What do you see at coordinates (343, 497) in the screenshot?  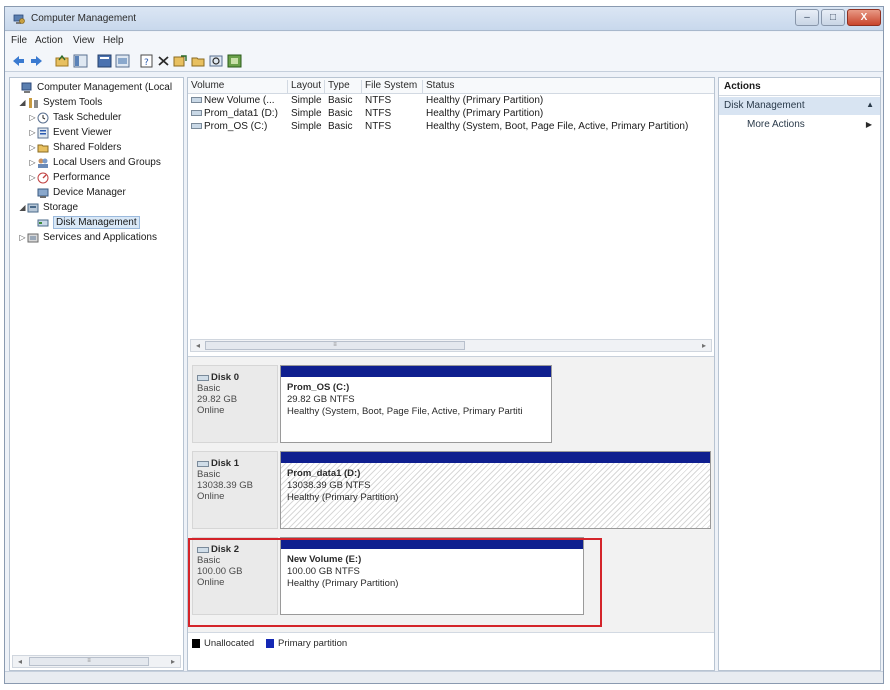 I see `partition-status: Healthy (Primary Partition)` at bounding box center [343, 497].